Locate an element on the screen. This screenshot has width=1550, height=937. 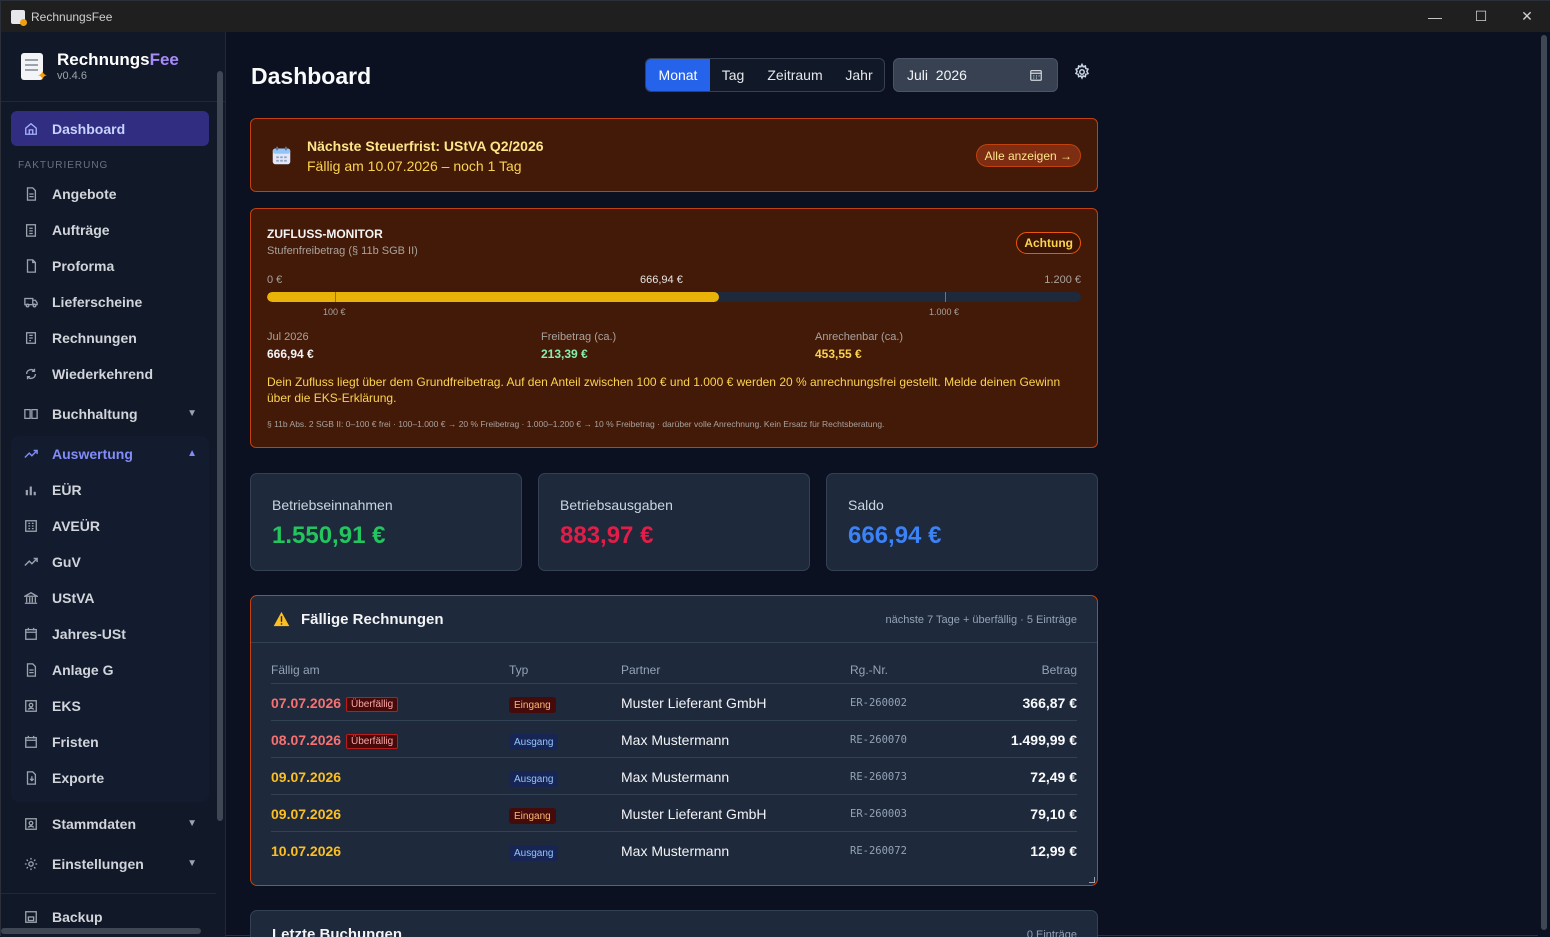
sidebar-item-proforma: Proforma is located at coordinates (110, 265).